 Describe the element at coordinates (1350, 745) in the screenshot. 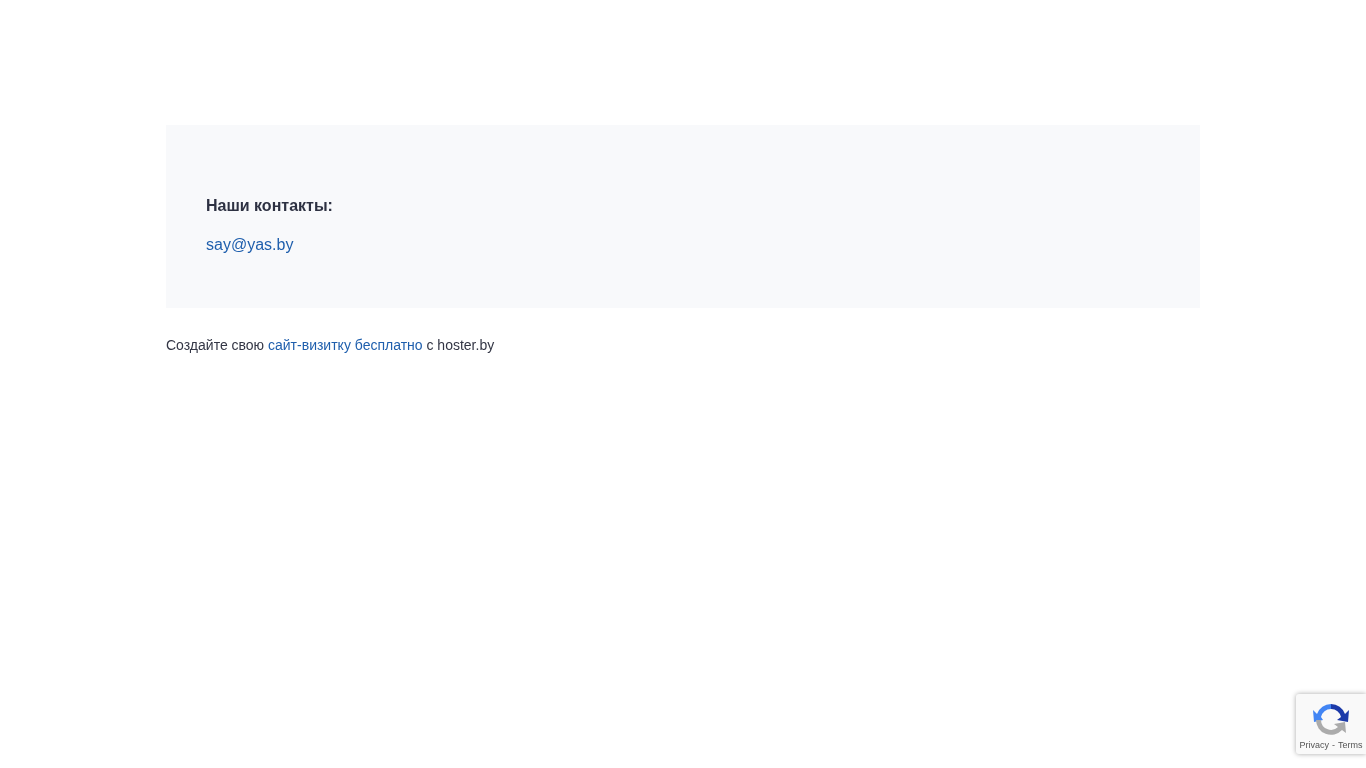

I see `terms-link: Terms` at that location.